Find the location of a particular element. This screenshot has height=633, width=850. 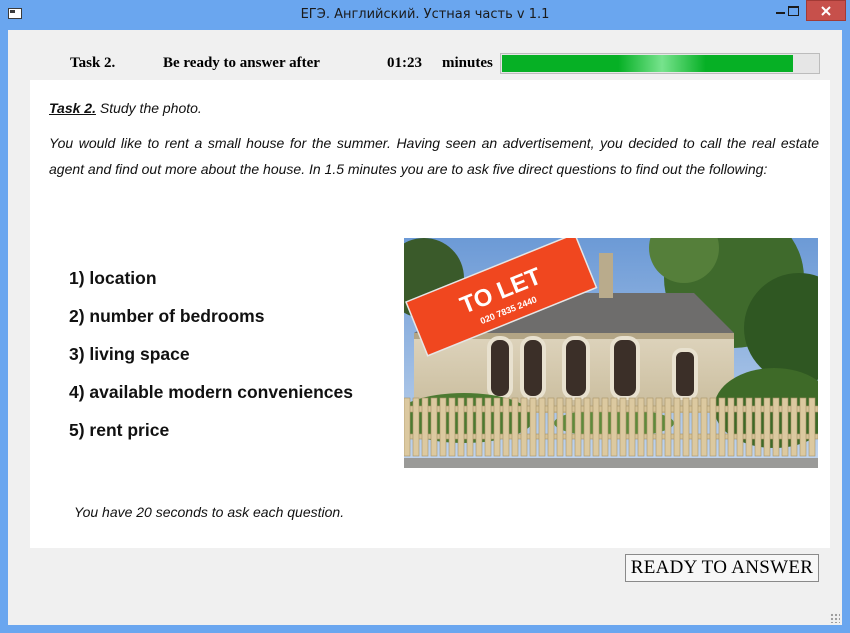

task-number-label: Task 2. is located at coordinates (93, 63).